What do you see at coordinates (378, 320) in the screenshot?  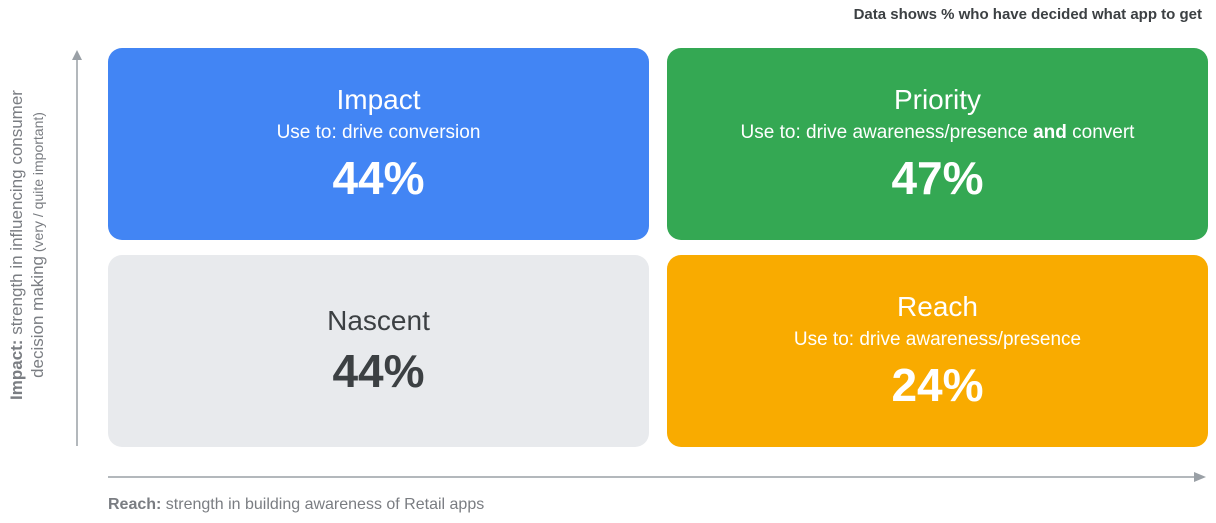 I see `quadrant-nascent-title: Nascent` at bounding box center [378, 320].